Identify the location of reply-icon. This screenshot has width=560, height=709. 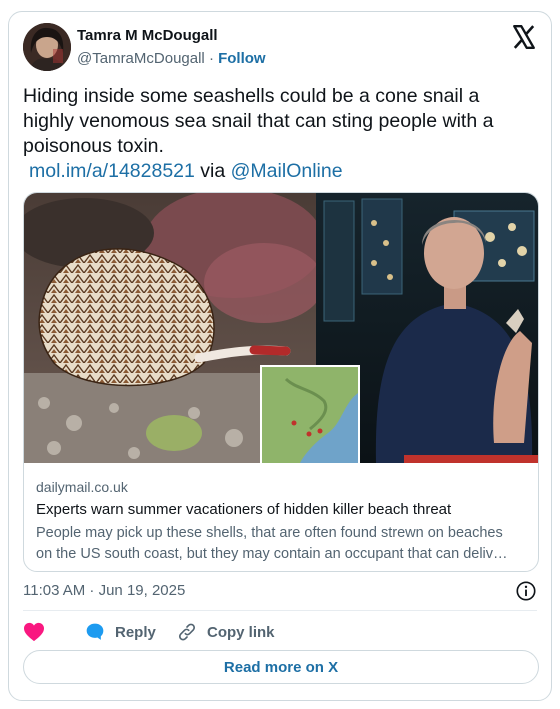
(95, 631).